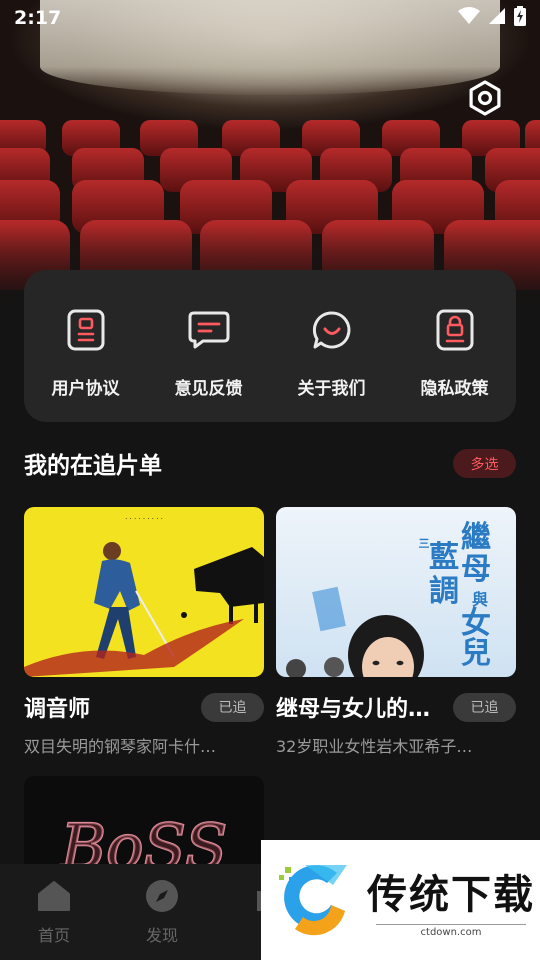 This screenshot has width=540, height=960. I want to click on watermark-logo-icon, so click(314, 900).